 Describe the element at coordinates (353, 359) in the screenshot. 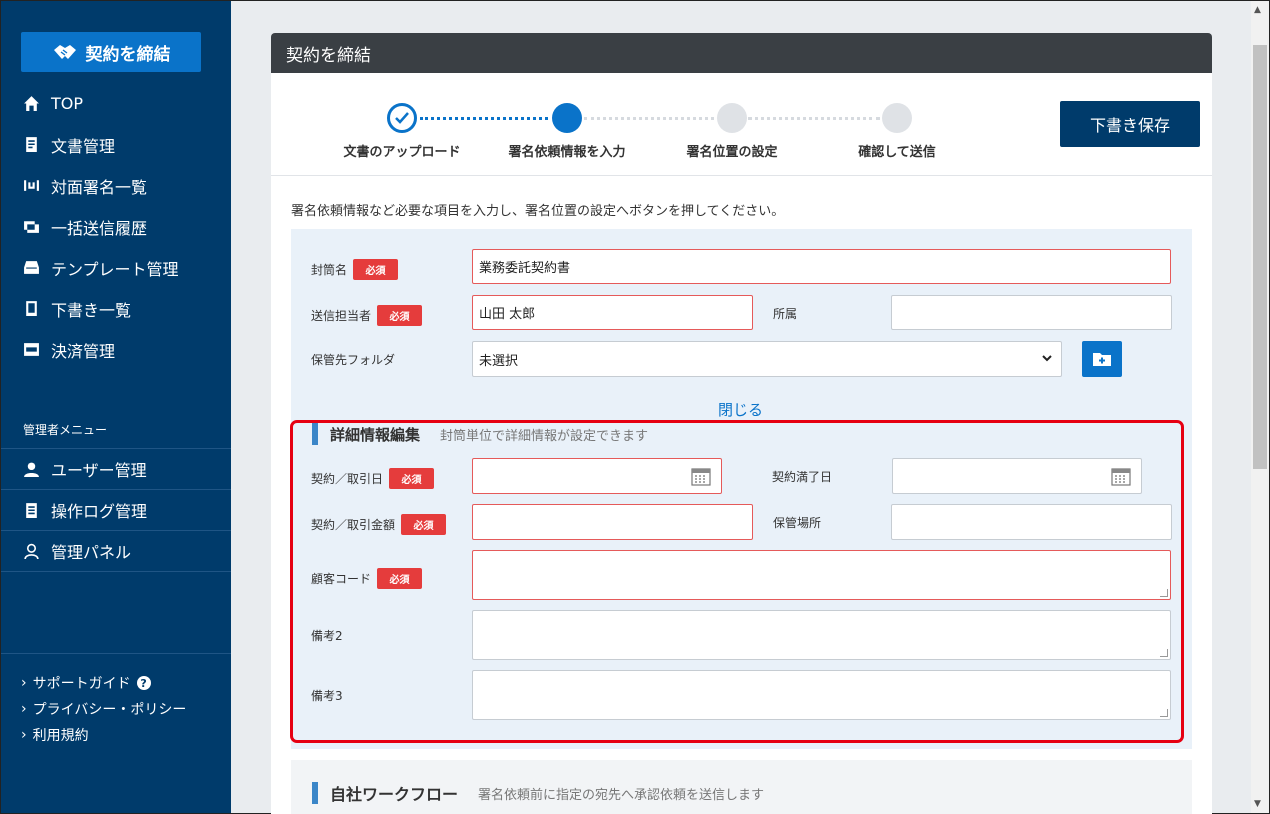

I see `folder-label: 保管先フォルダ` at that location.